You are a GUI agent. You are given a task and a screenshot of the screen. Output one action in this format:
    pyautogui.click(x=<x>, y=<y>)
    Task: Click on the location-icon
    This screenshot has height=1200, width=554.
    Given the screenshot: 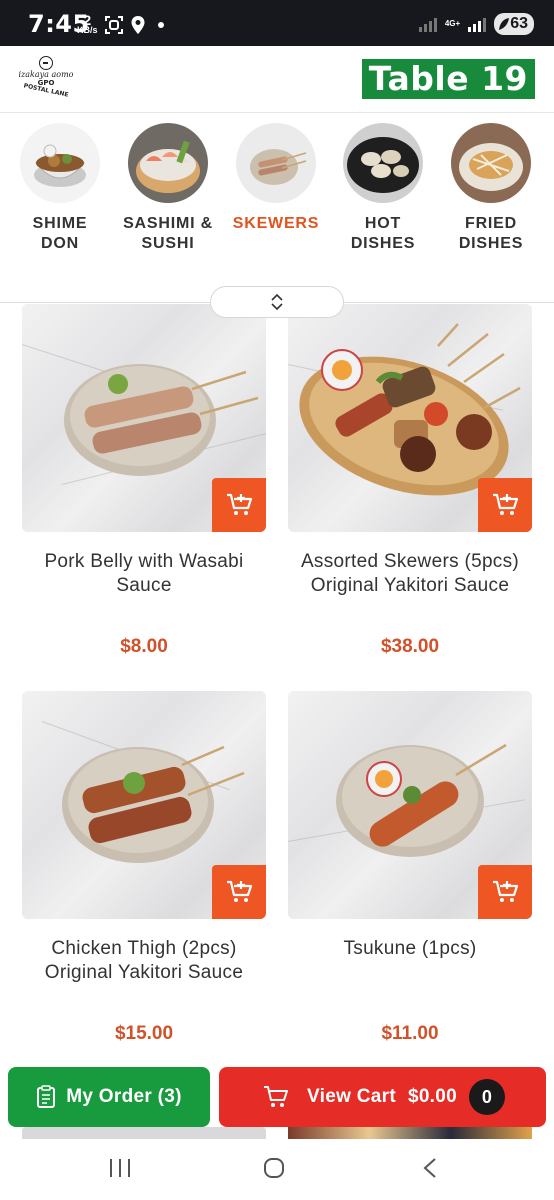 What is the action you would take?
    pyautogui.click(x=138, y=25)
    